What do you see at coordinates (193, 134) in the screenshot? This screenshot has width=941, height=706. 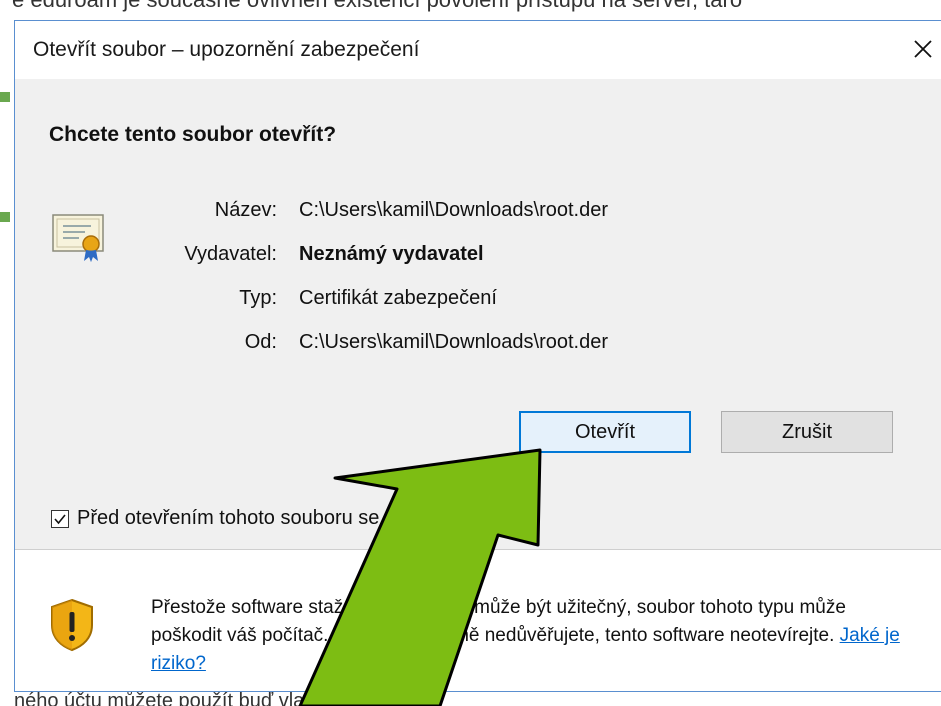 I see `dialog-question: Chcete tento soubor otevřít?` at bounding box center [193, 134].